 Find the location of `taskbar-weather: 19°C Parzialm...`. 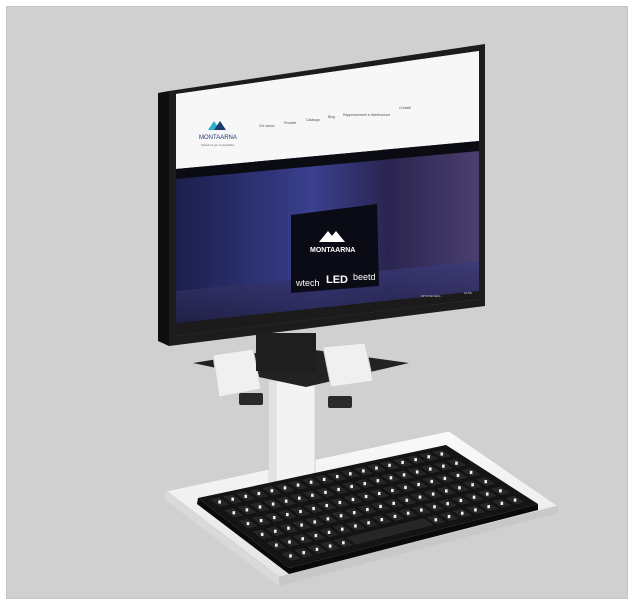

taskbar-weather: 19°C Parzialm... is located at coordinates (432, 296).